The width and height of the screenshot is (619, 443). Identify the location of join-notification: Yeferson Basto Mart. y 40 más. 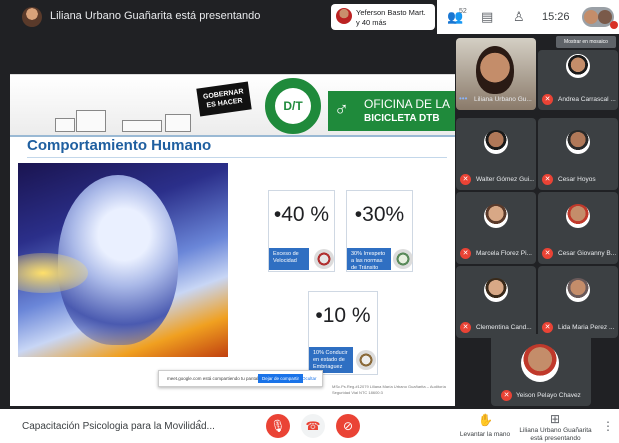
(383, 17).